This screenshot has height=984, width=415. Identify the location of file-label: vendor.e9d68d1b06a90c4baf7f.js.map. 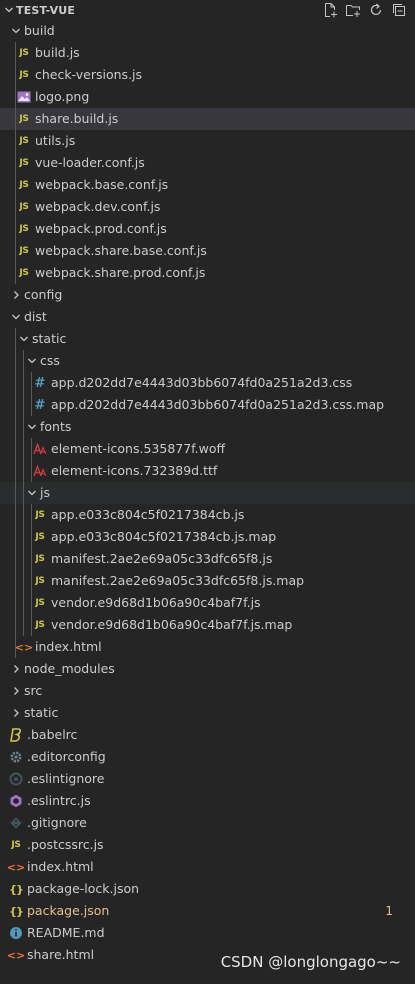
(172, 624).